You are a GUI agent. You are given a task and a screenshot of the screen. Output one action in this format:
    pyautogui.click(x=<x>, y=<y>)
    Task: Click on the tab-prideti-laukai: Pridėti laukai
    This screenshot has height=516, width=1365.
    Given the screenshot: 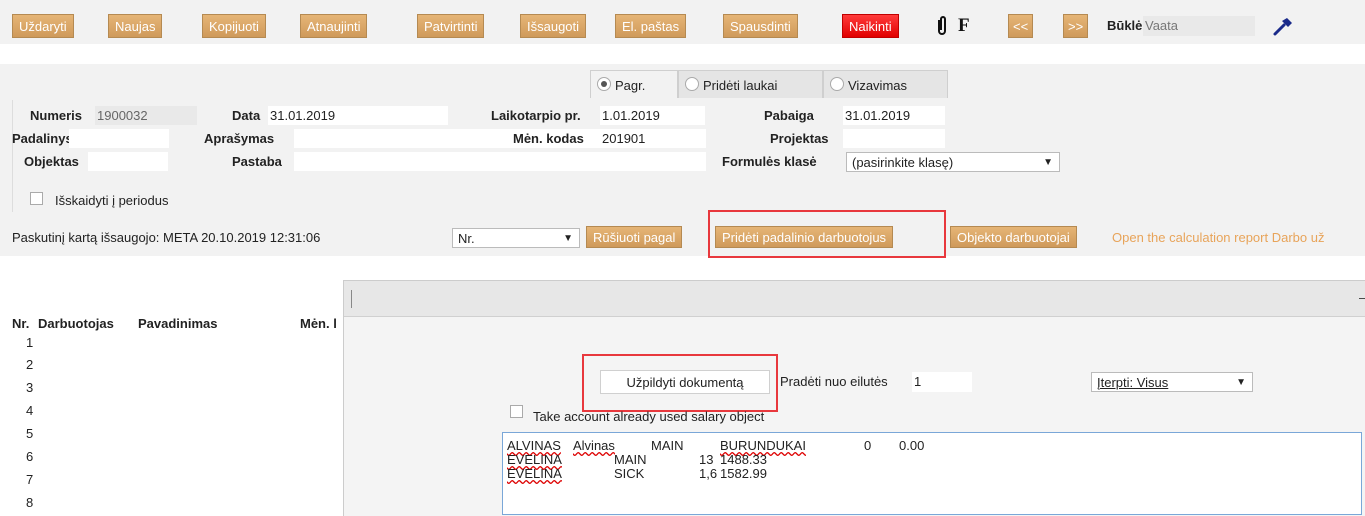 What is the action you would take?
    pyautogui.click(x=750, y=84)
    